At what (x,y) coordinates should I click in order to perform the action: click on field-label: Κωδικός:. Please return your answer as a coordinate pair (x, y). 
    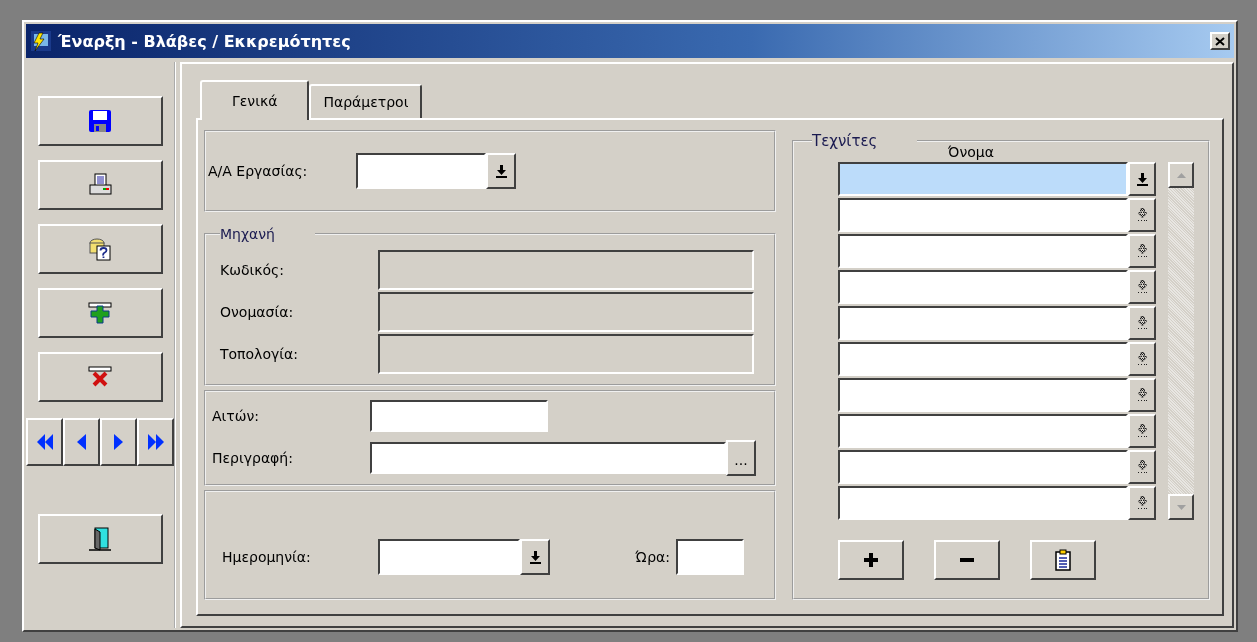
    Looking at the image, I should click on (252, 270).